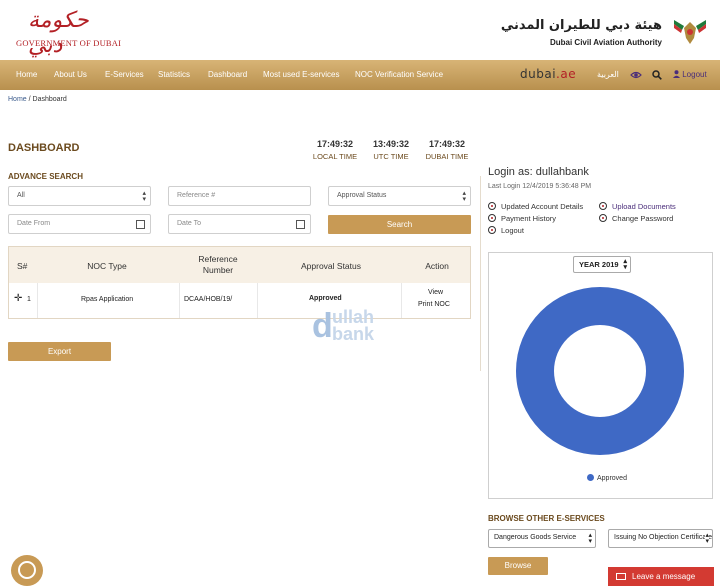 This screenshot has height=586, width=720. Describe the element at coordinates (434, 304) in the screenshot. I see `print-noc-link: Print NOC` at that location.